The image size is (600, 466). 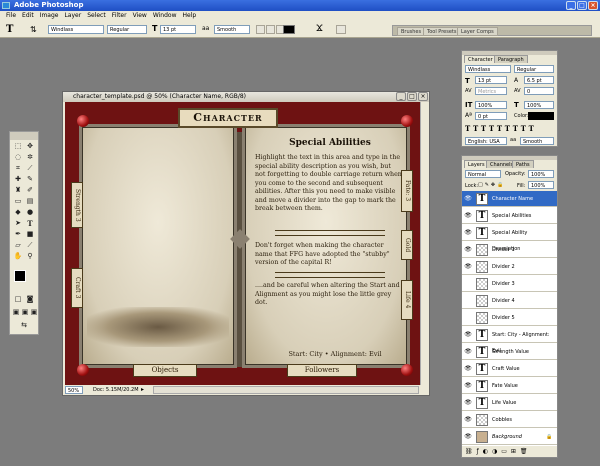 I want to click on eraser-tool-icon: ▭, so click(x=18, y=201).